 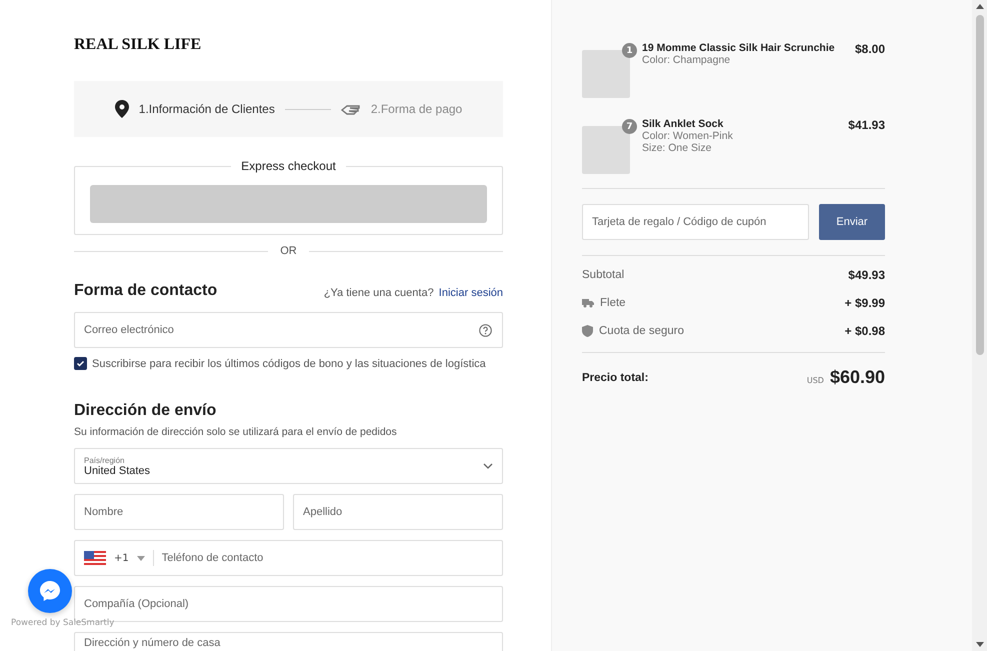 What do you see at coordinates (629, 50) in the screenshot?
I see `quantity-badge: 1` at bounding box center [629, 50].